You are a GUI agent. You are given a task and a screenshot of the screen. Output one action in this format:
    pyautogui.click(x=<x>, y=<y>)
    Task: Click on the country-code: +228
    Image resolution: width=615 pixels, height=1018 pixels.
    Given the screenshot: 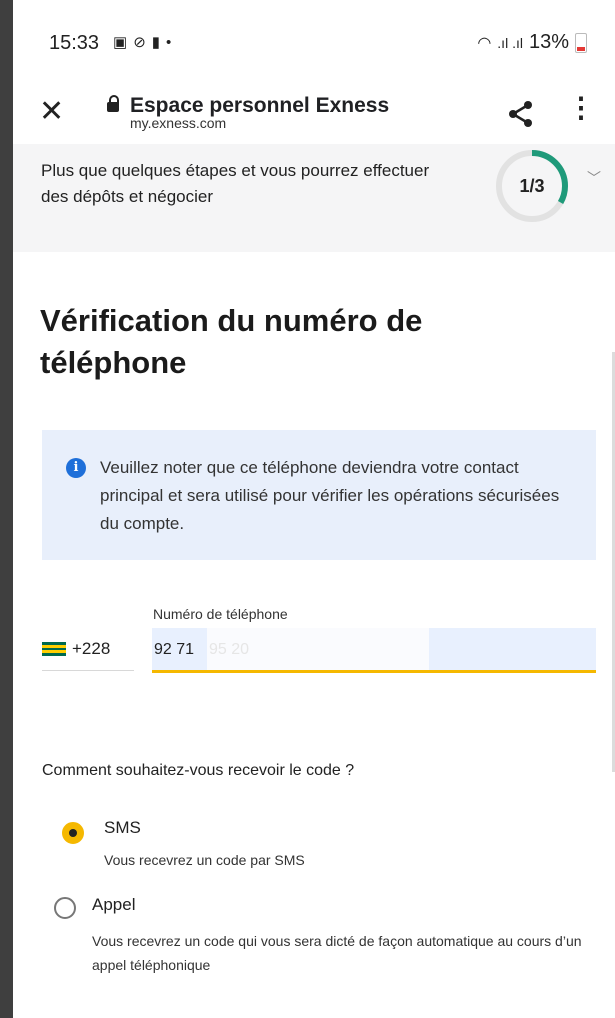 What is the action you would take?
    pyautogui.click(x=91, y=648)
    